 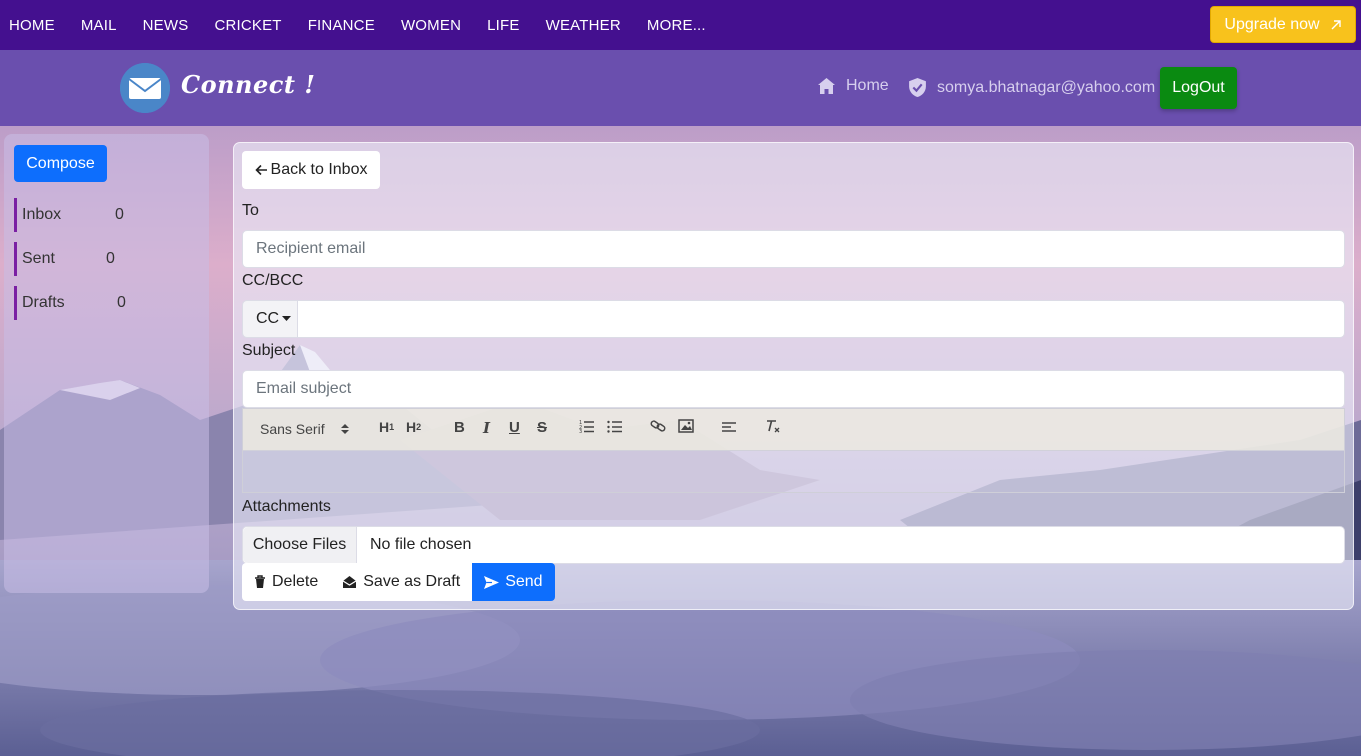 I want to click on trash-icon, so click(x=260, y=581).